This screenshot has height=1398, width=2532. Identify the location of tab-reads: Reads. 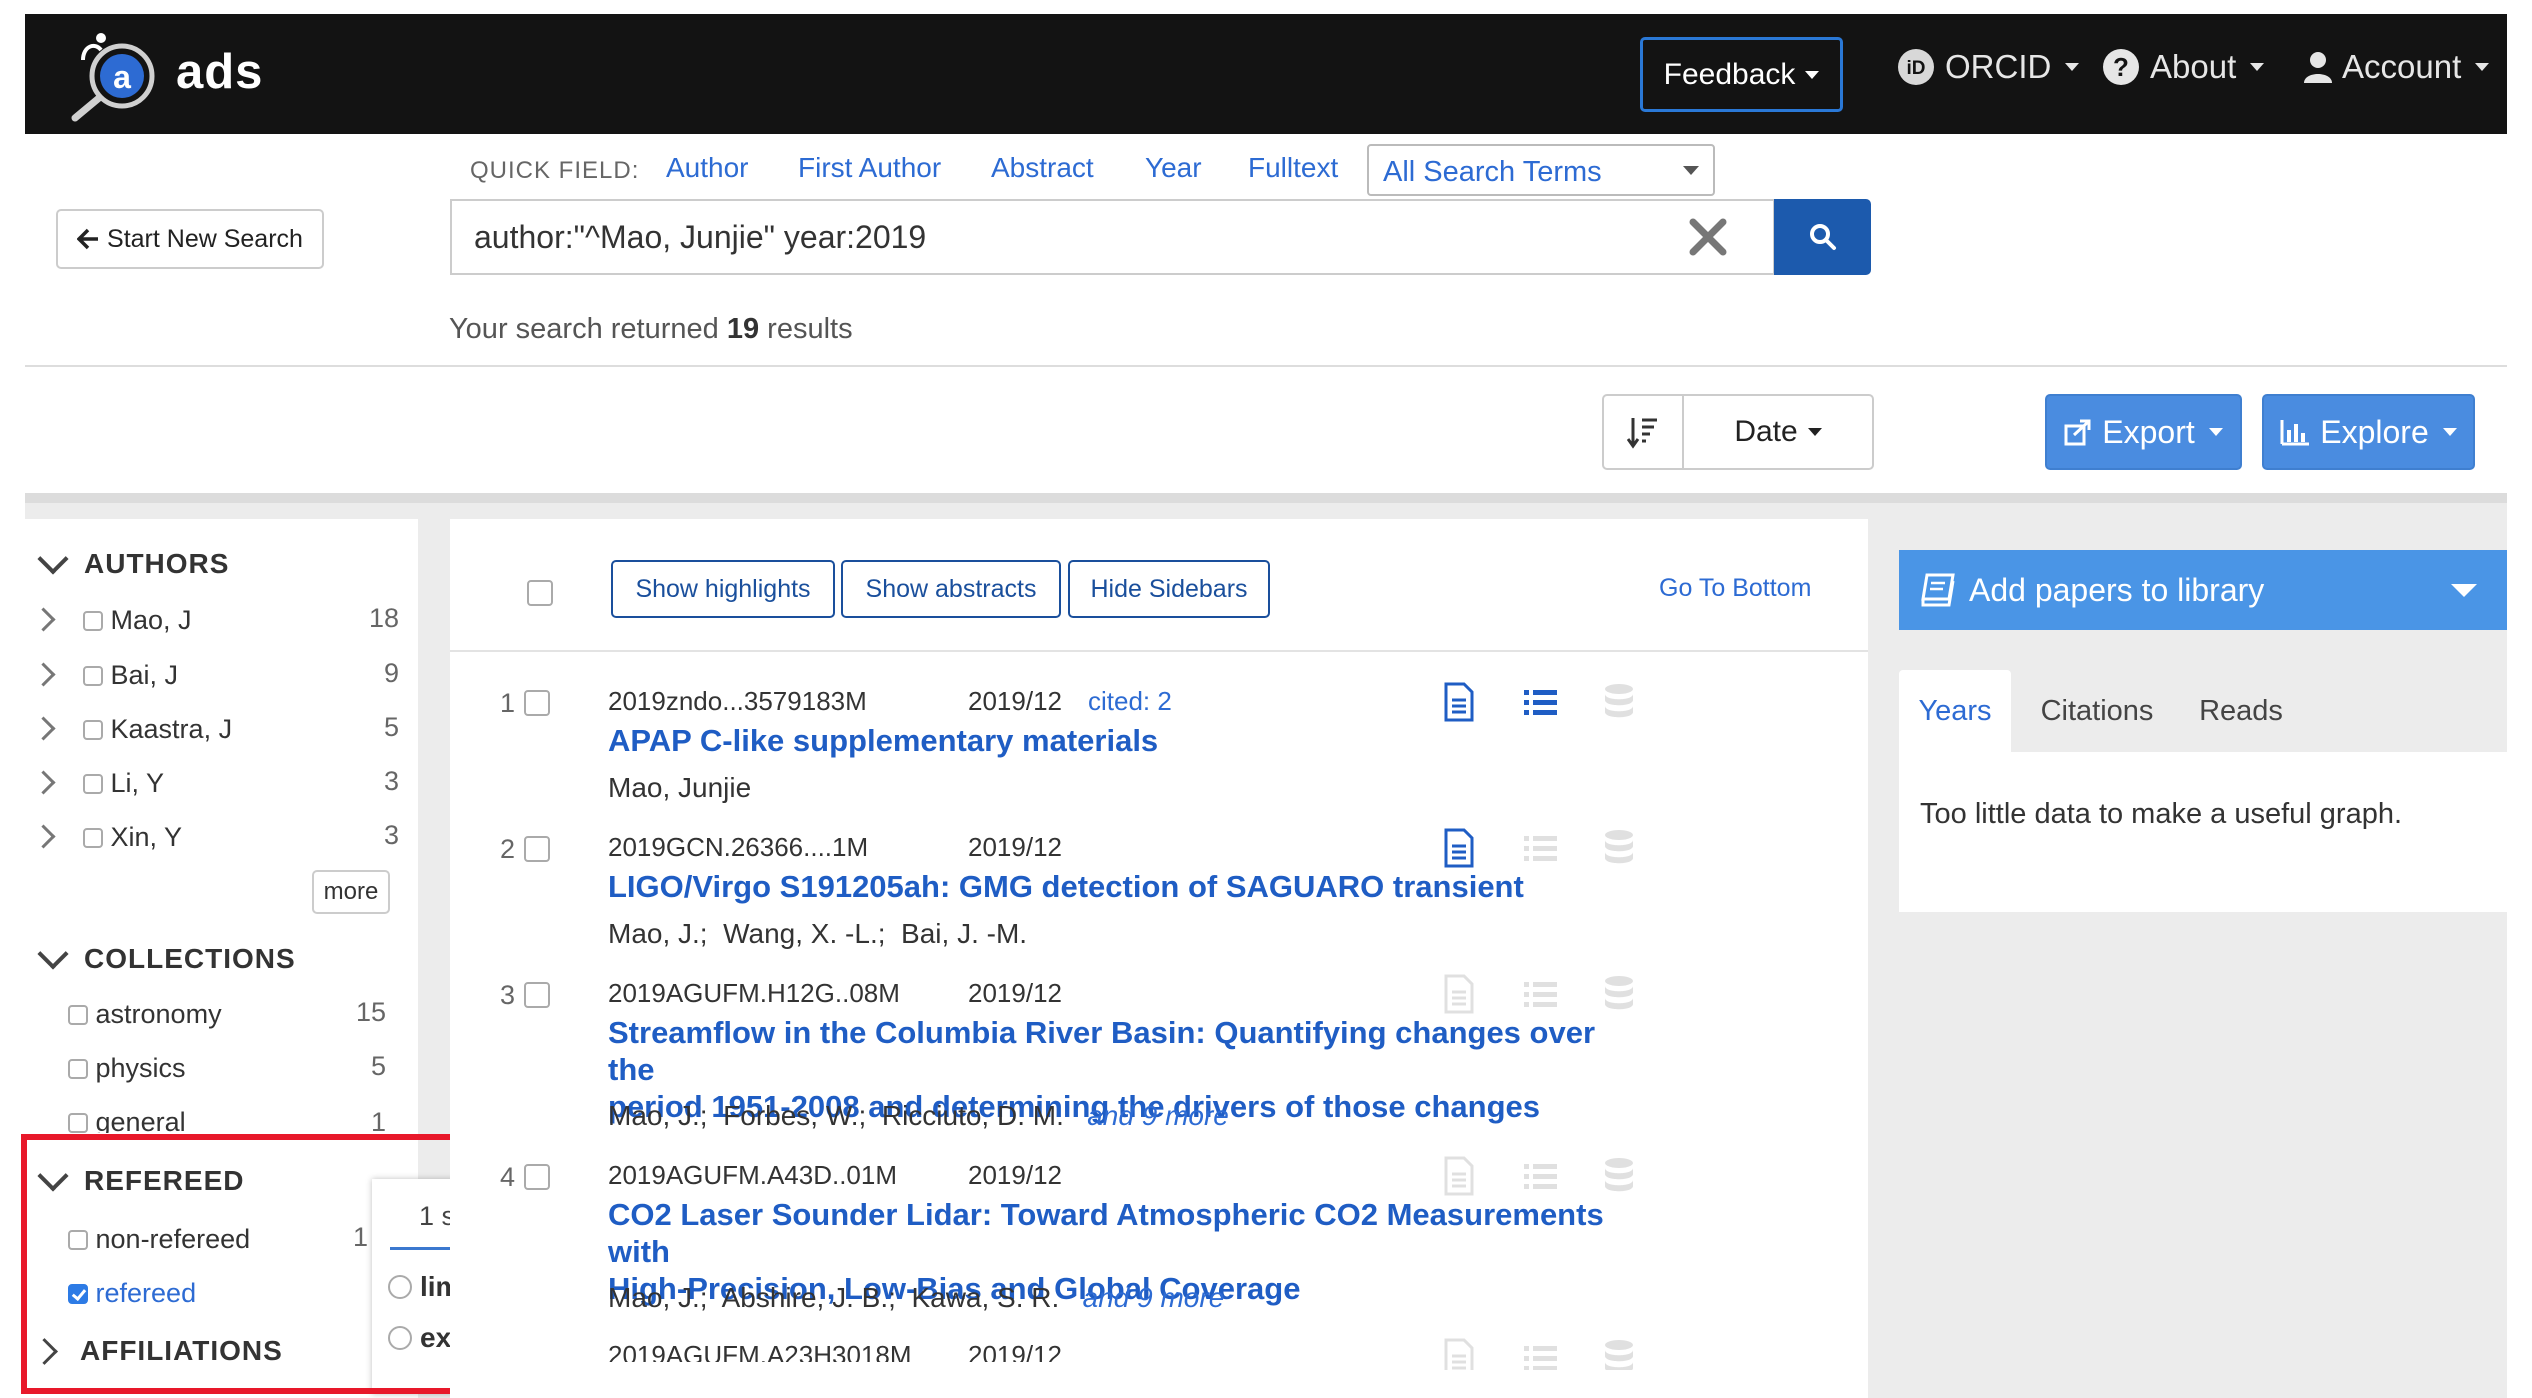
(2241, 711).